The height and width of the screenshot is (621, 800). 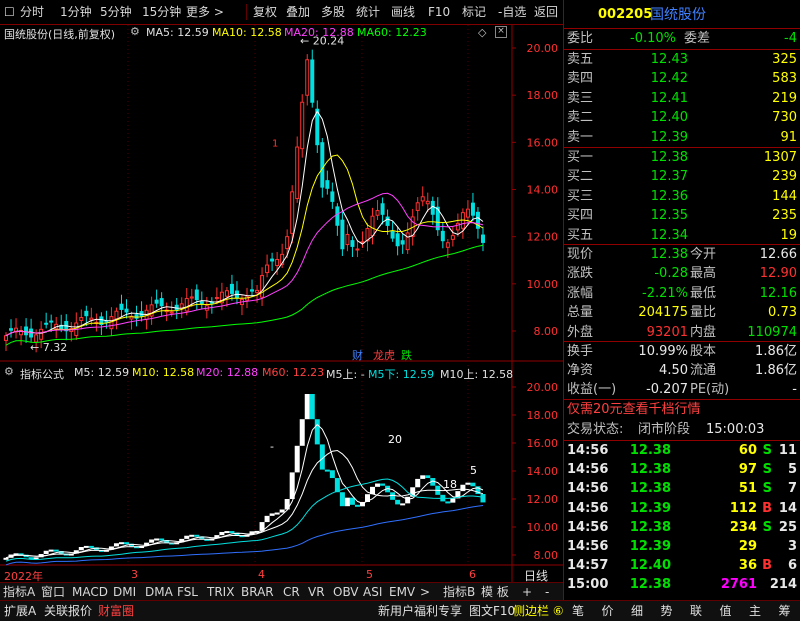 I want to click on bid-row: 买五 12.34 19, so click(x=682, y=236).